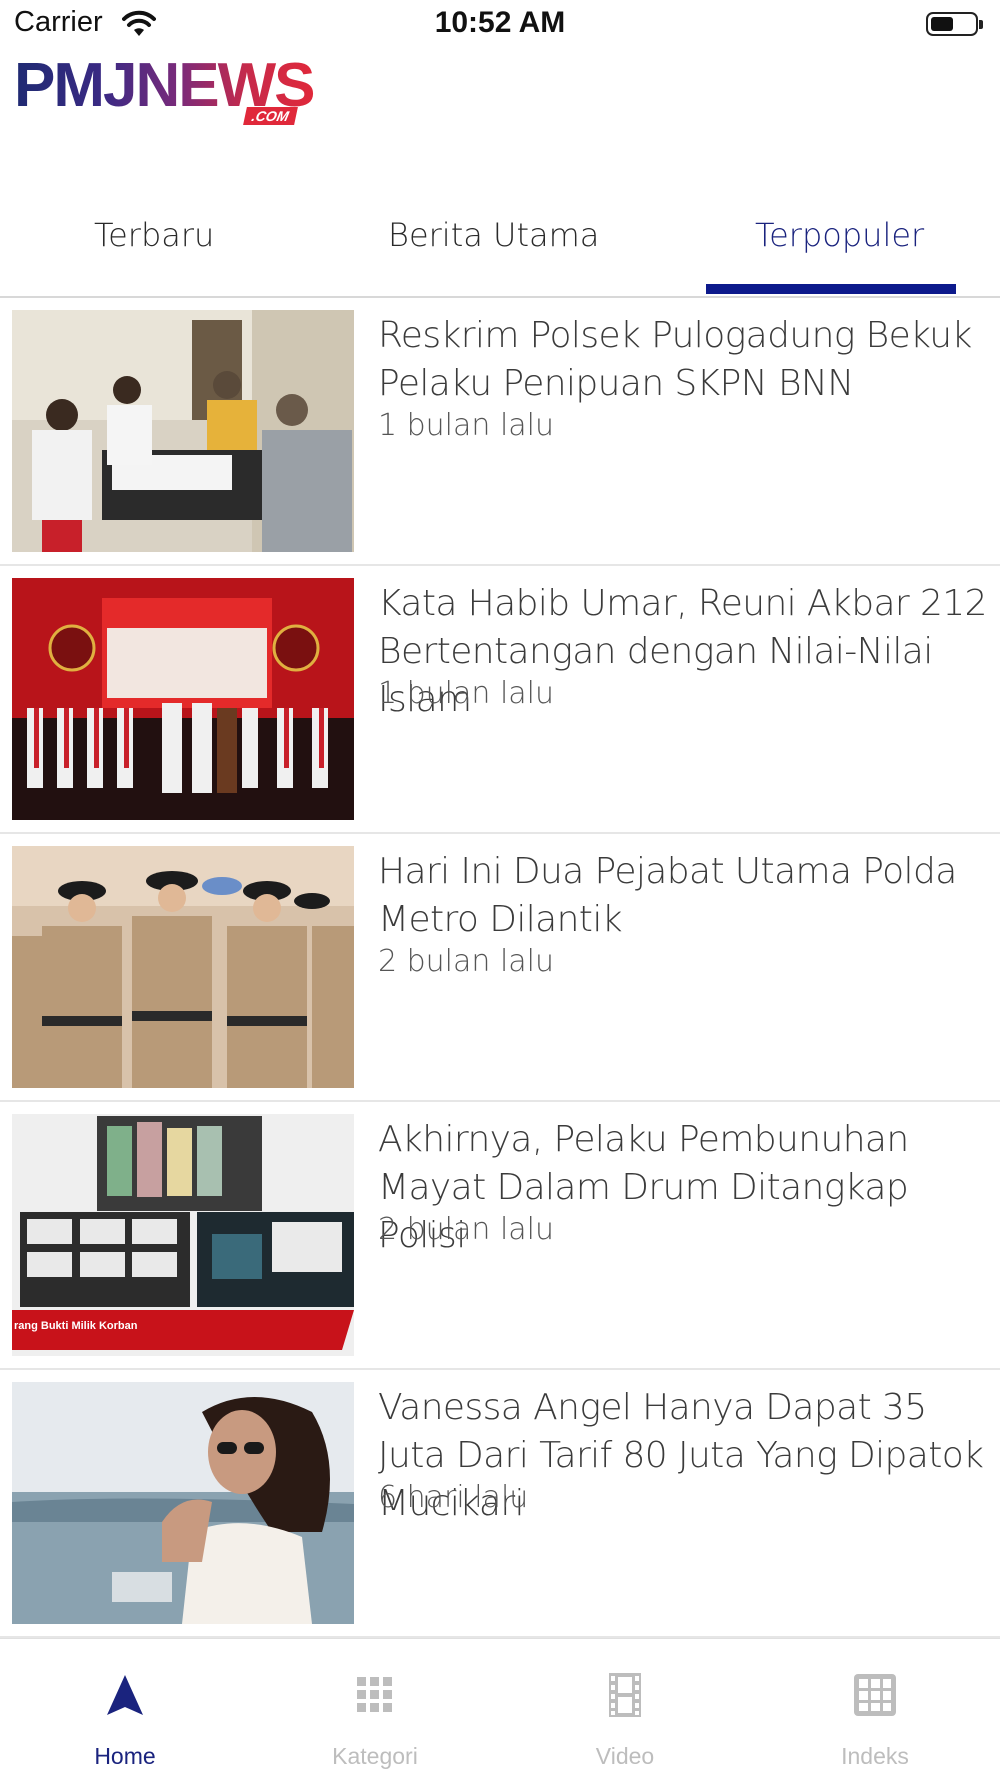 This screenshot has height=1779, width=1000. I want to click on nav-kategori: Kategori, so click(375, 1709).